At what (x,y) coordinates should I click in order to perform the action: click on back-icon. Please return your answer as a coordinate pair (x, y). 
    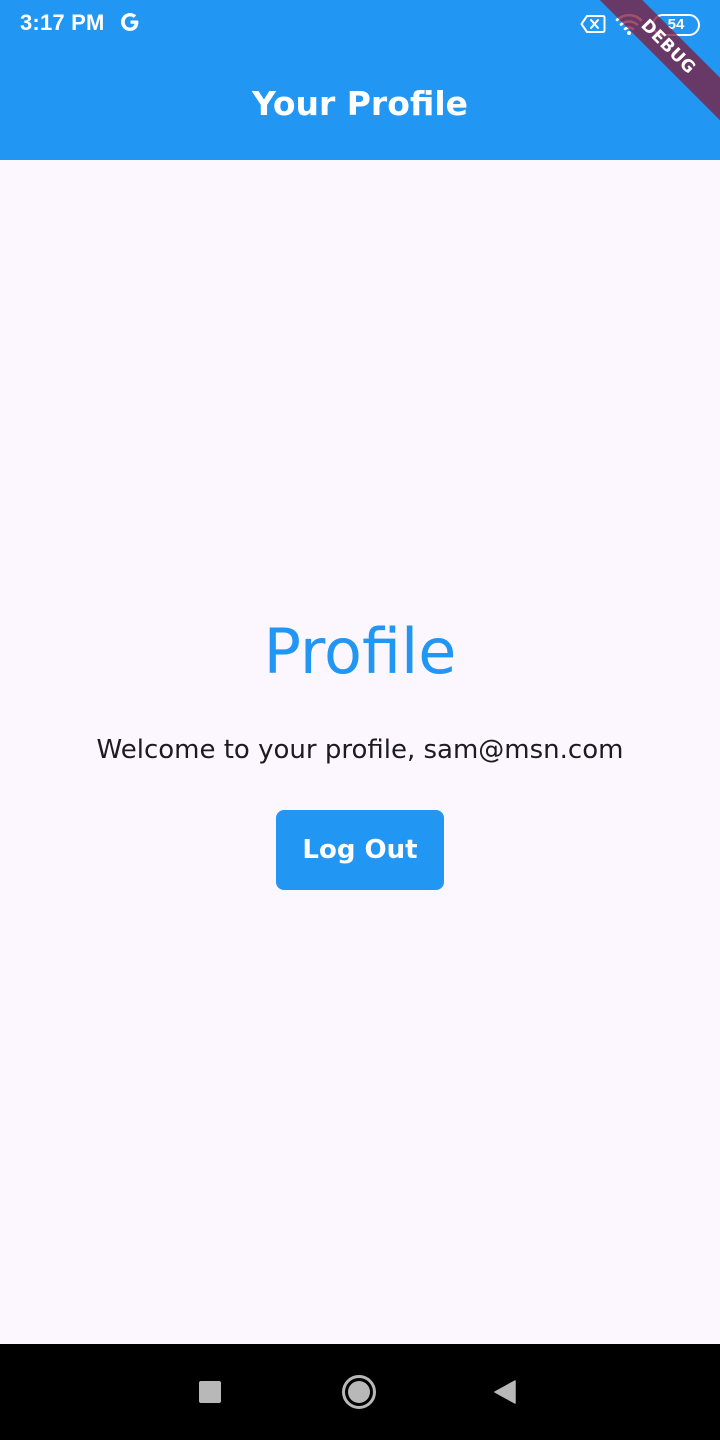
    Looking at the image, I should click on (505, 1392).